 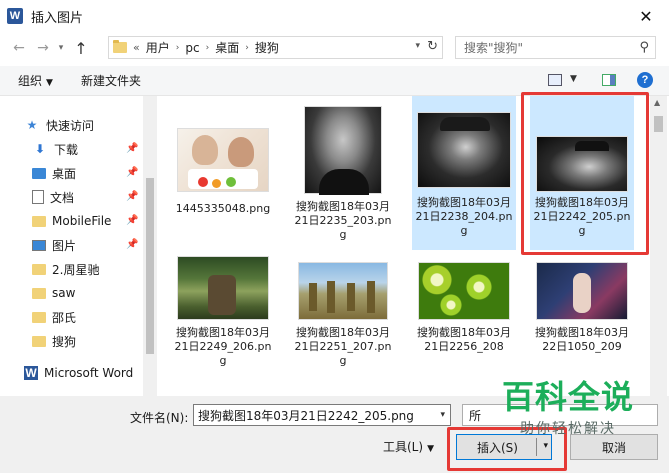 I want to click on word-icon: W, so click(x=31, y=373).